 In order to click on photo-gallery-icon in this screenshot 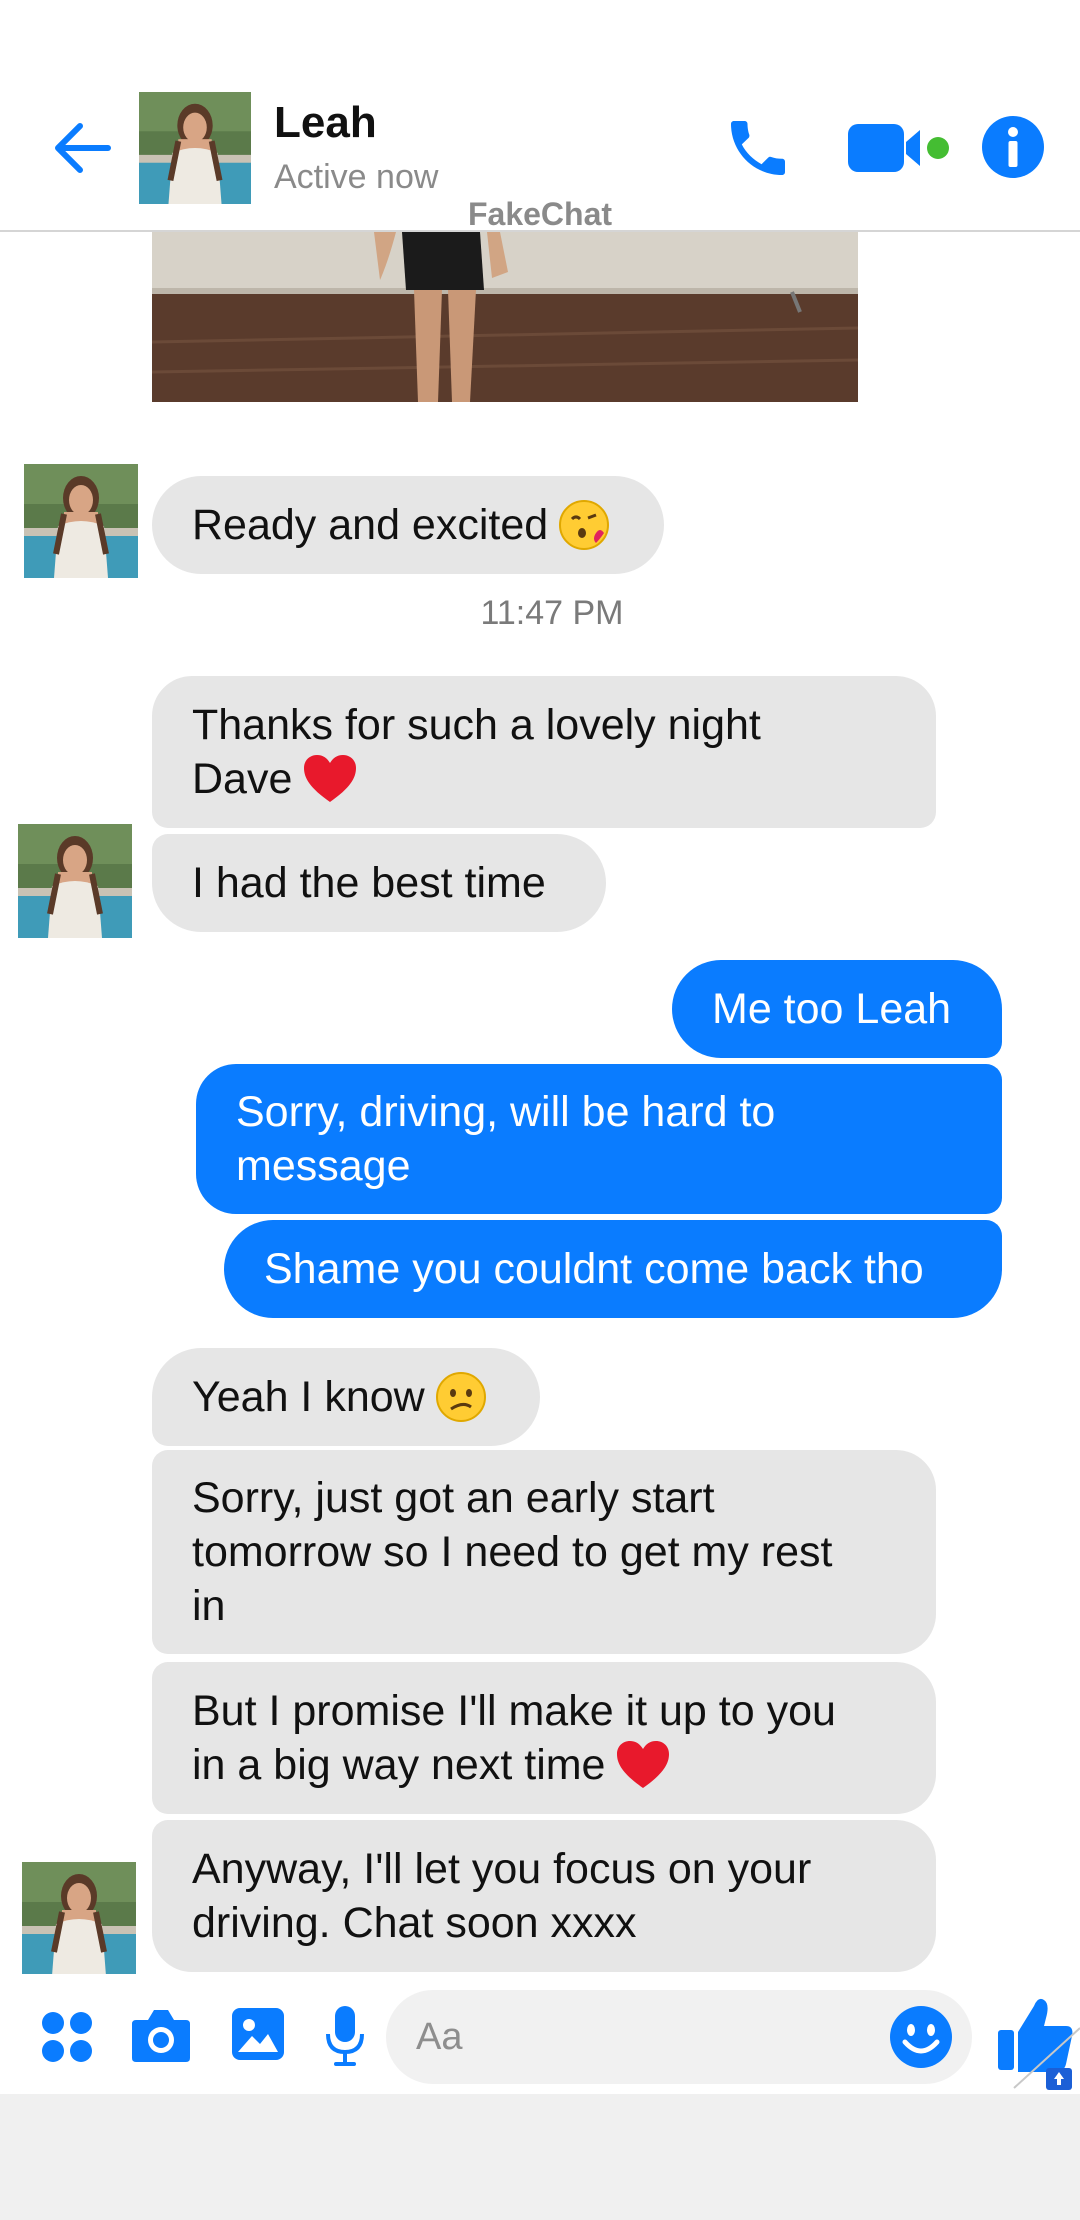, I will do `click(258, 2034)`.